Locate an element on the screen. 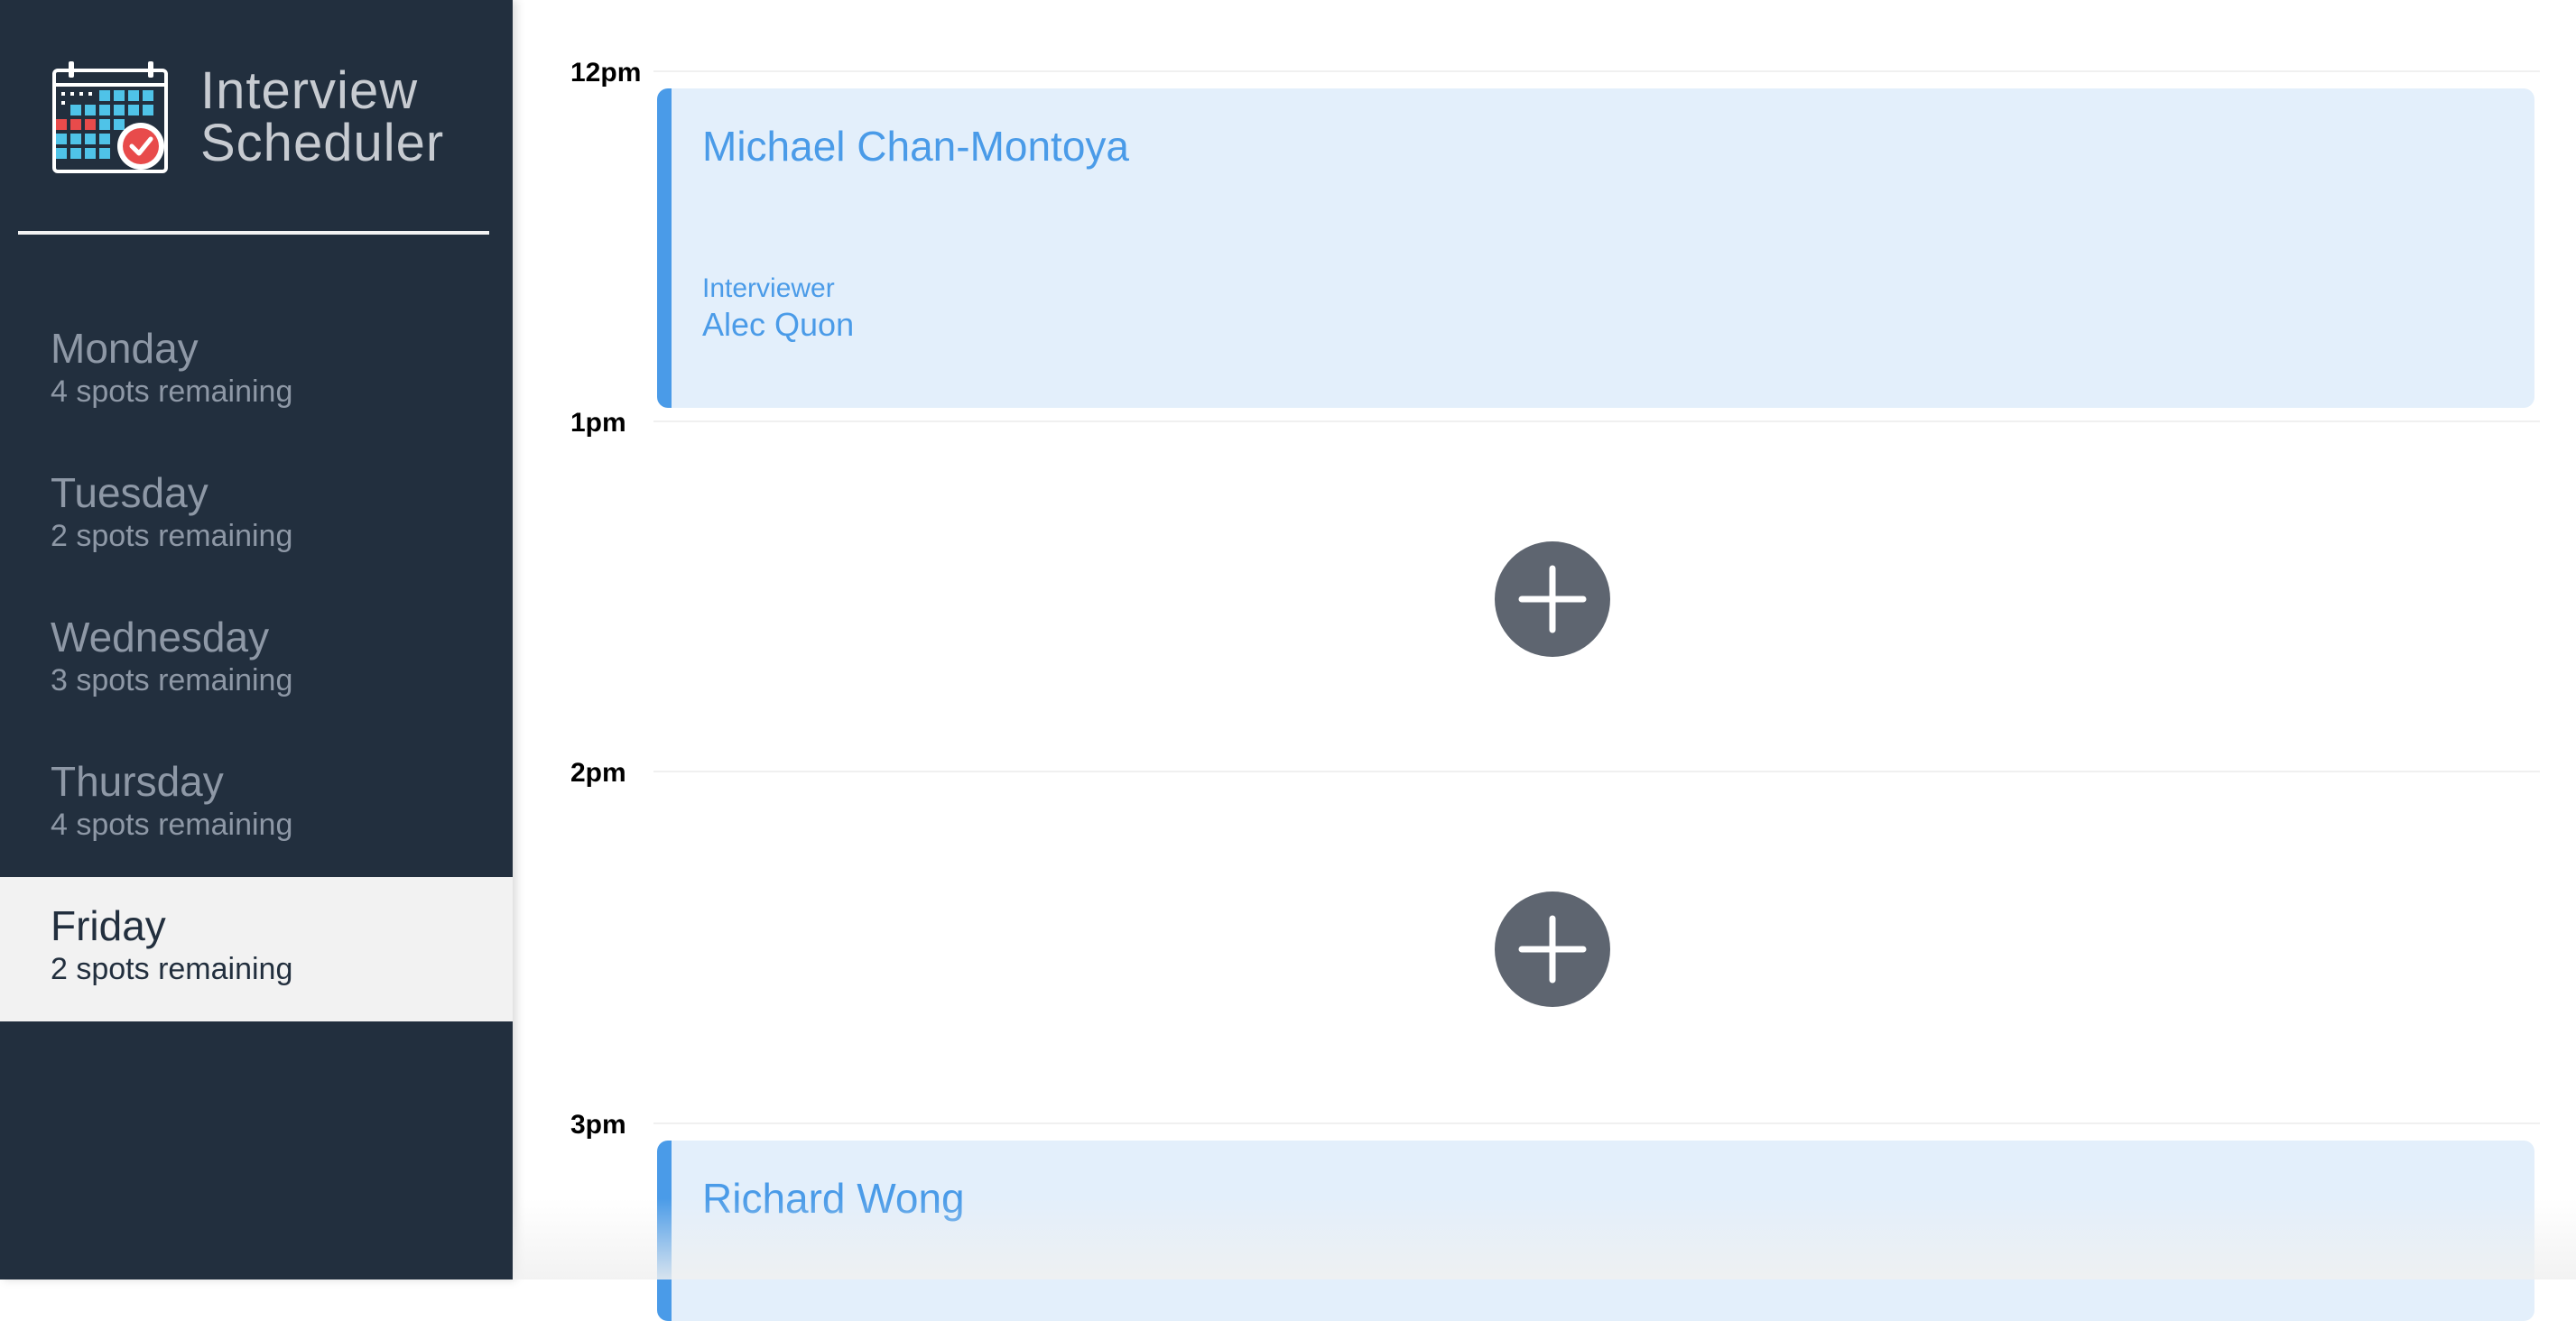 Image resolution: width=2576 pixels, height=1321 pixels. interviewer-name: Alec Quon is located at coordinates (778, 324).